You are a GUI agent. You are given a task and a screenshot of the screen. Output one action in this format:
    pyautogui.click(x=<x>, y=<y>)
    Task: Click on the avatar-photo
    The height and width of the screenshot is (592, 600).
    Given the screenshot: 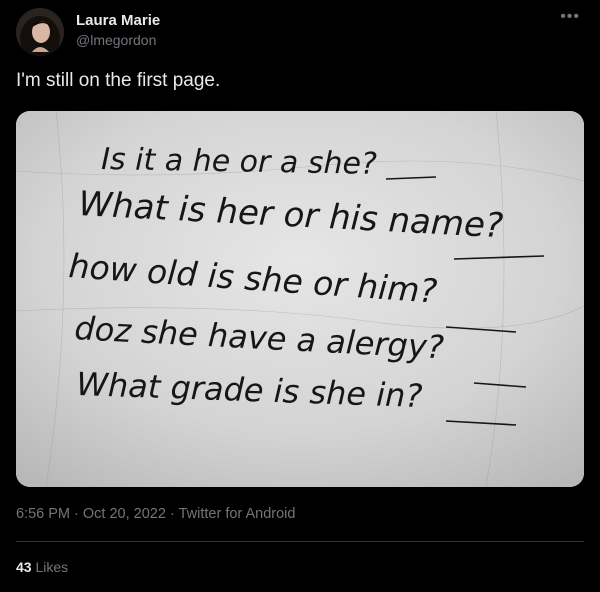 What is the action you would take?
    pyautogui.click(x=40, y=32)
    